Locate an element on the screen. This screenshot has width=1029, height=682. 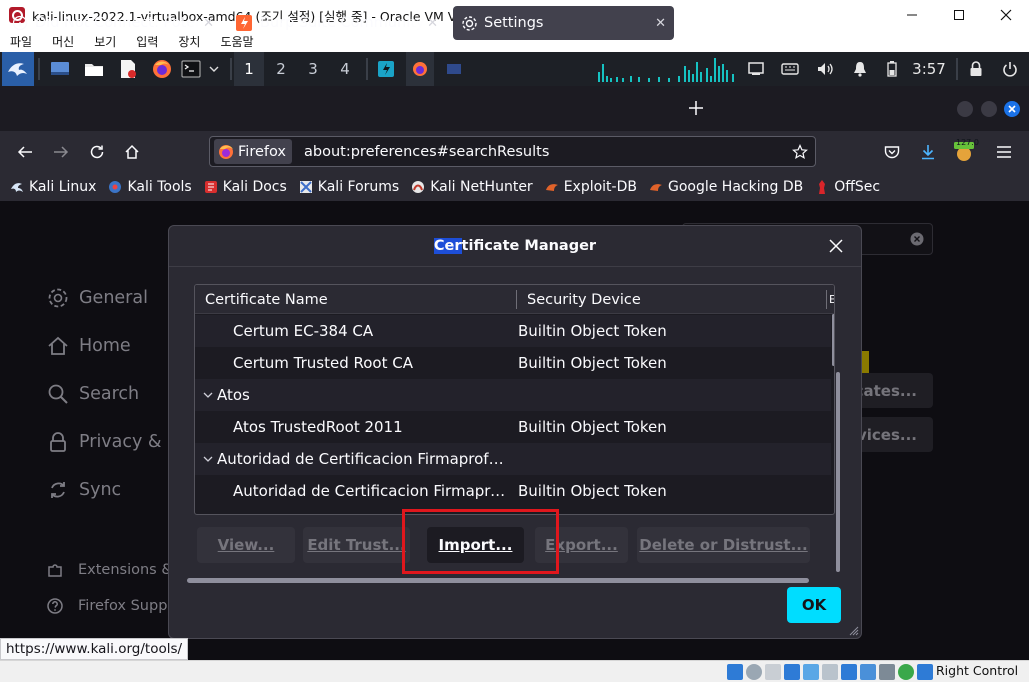
firefox-maximize-button is located at coordinates (989, 109).